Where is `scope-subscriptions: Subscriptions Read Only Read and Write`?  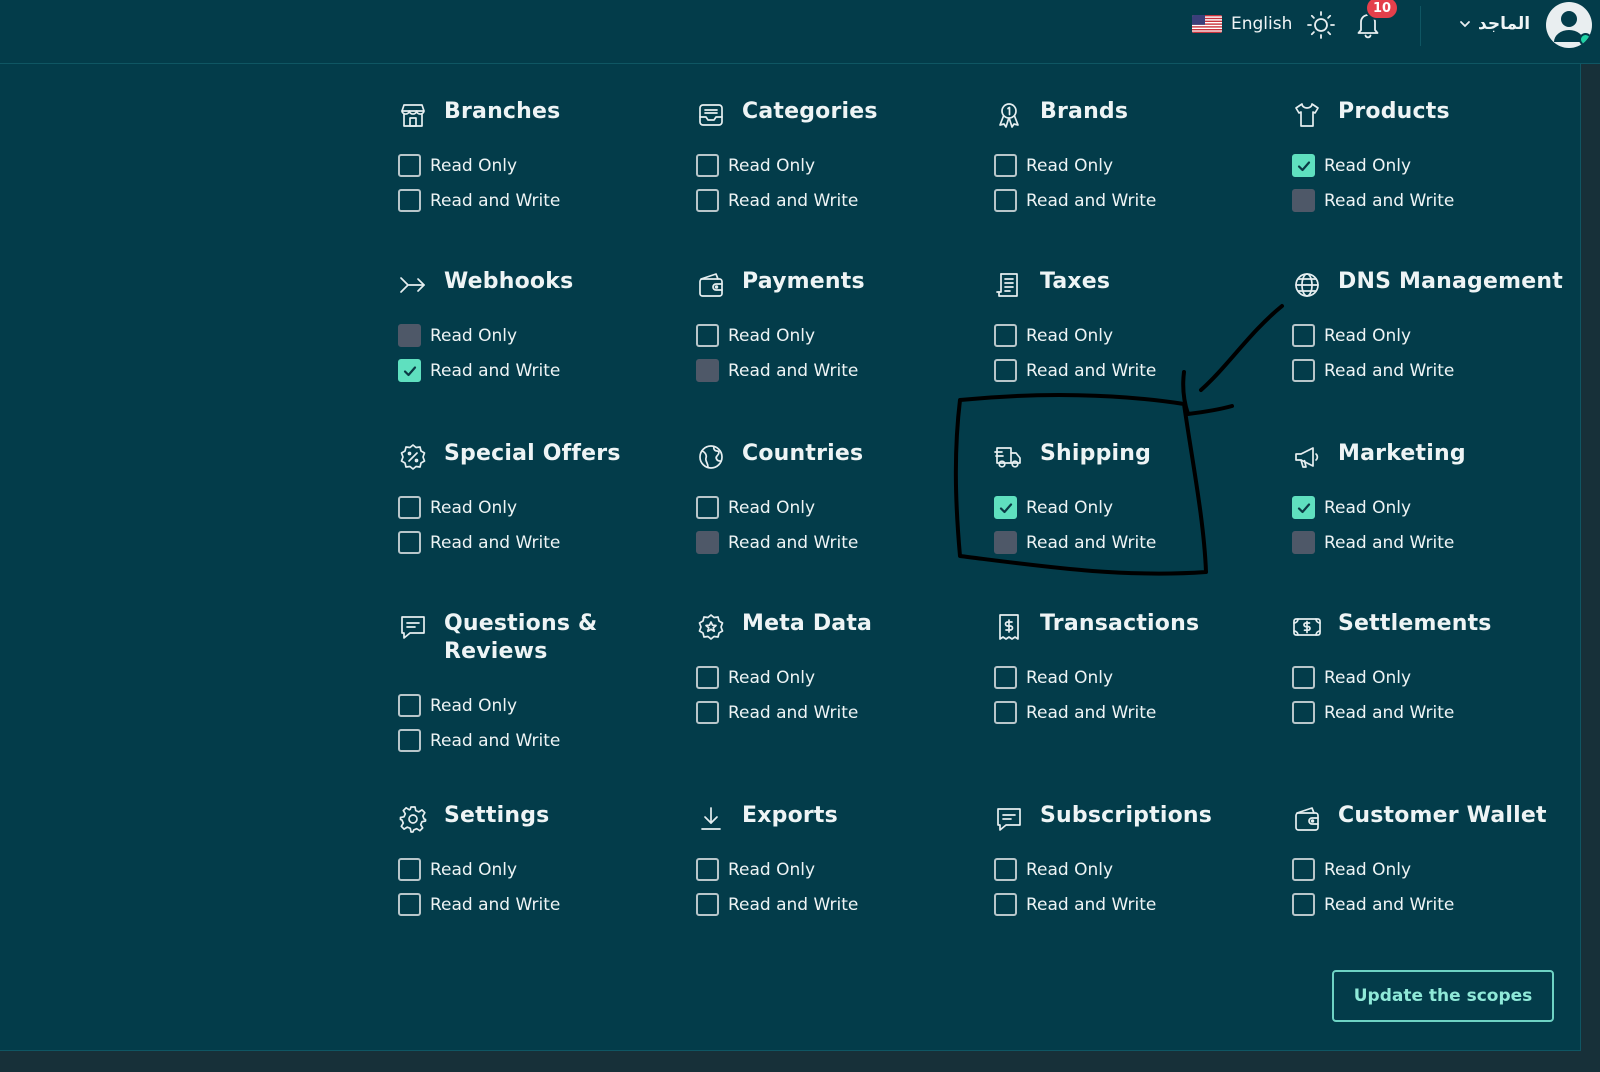 scope-subscriptions: Subscriptions Read Only Read and Write is located at coordinates (1143, 887).